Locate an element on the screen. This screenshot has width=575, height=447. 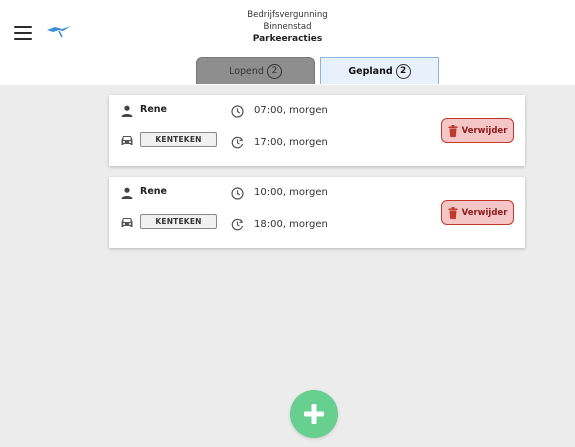
tab-lopend: Lopend 2 is located at coordinates (255, 70).